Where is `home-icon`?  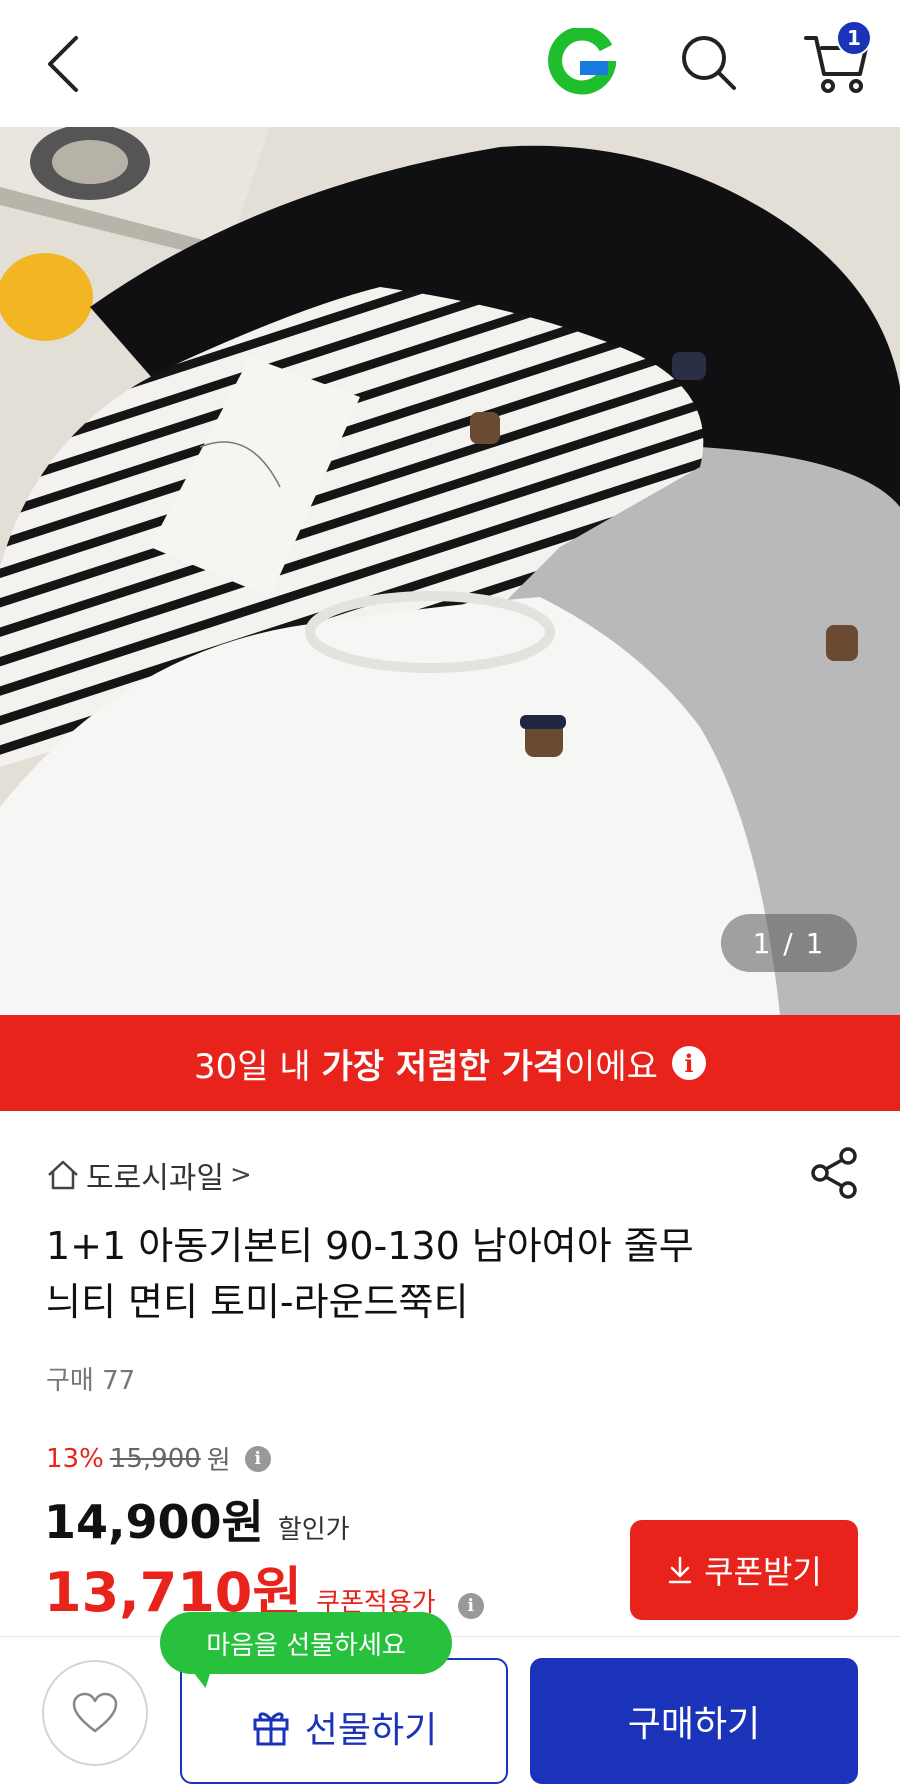 home-icon is located at coordinates (63, 1175).